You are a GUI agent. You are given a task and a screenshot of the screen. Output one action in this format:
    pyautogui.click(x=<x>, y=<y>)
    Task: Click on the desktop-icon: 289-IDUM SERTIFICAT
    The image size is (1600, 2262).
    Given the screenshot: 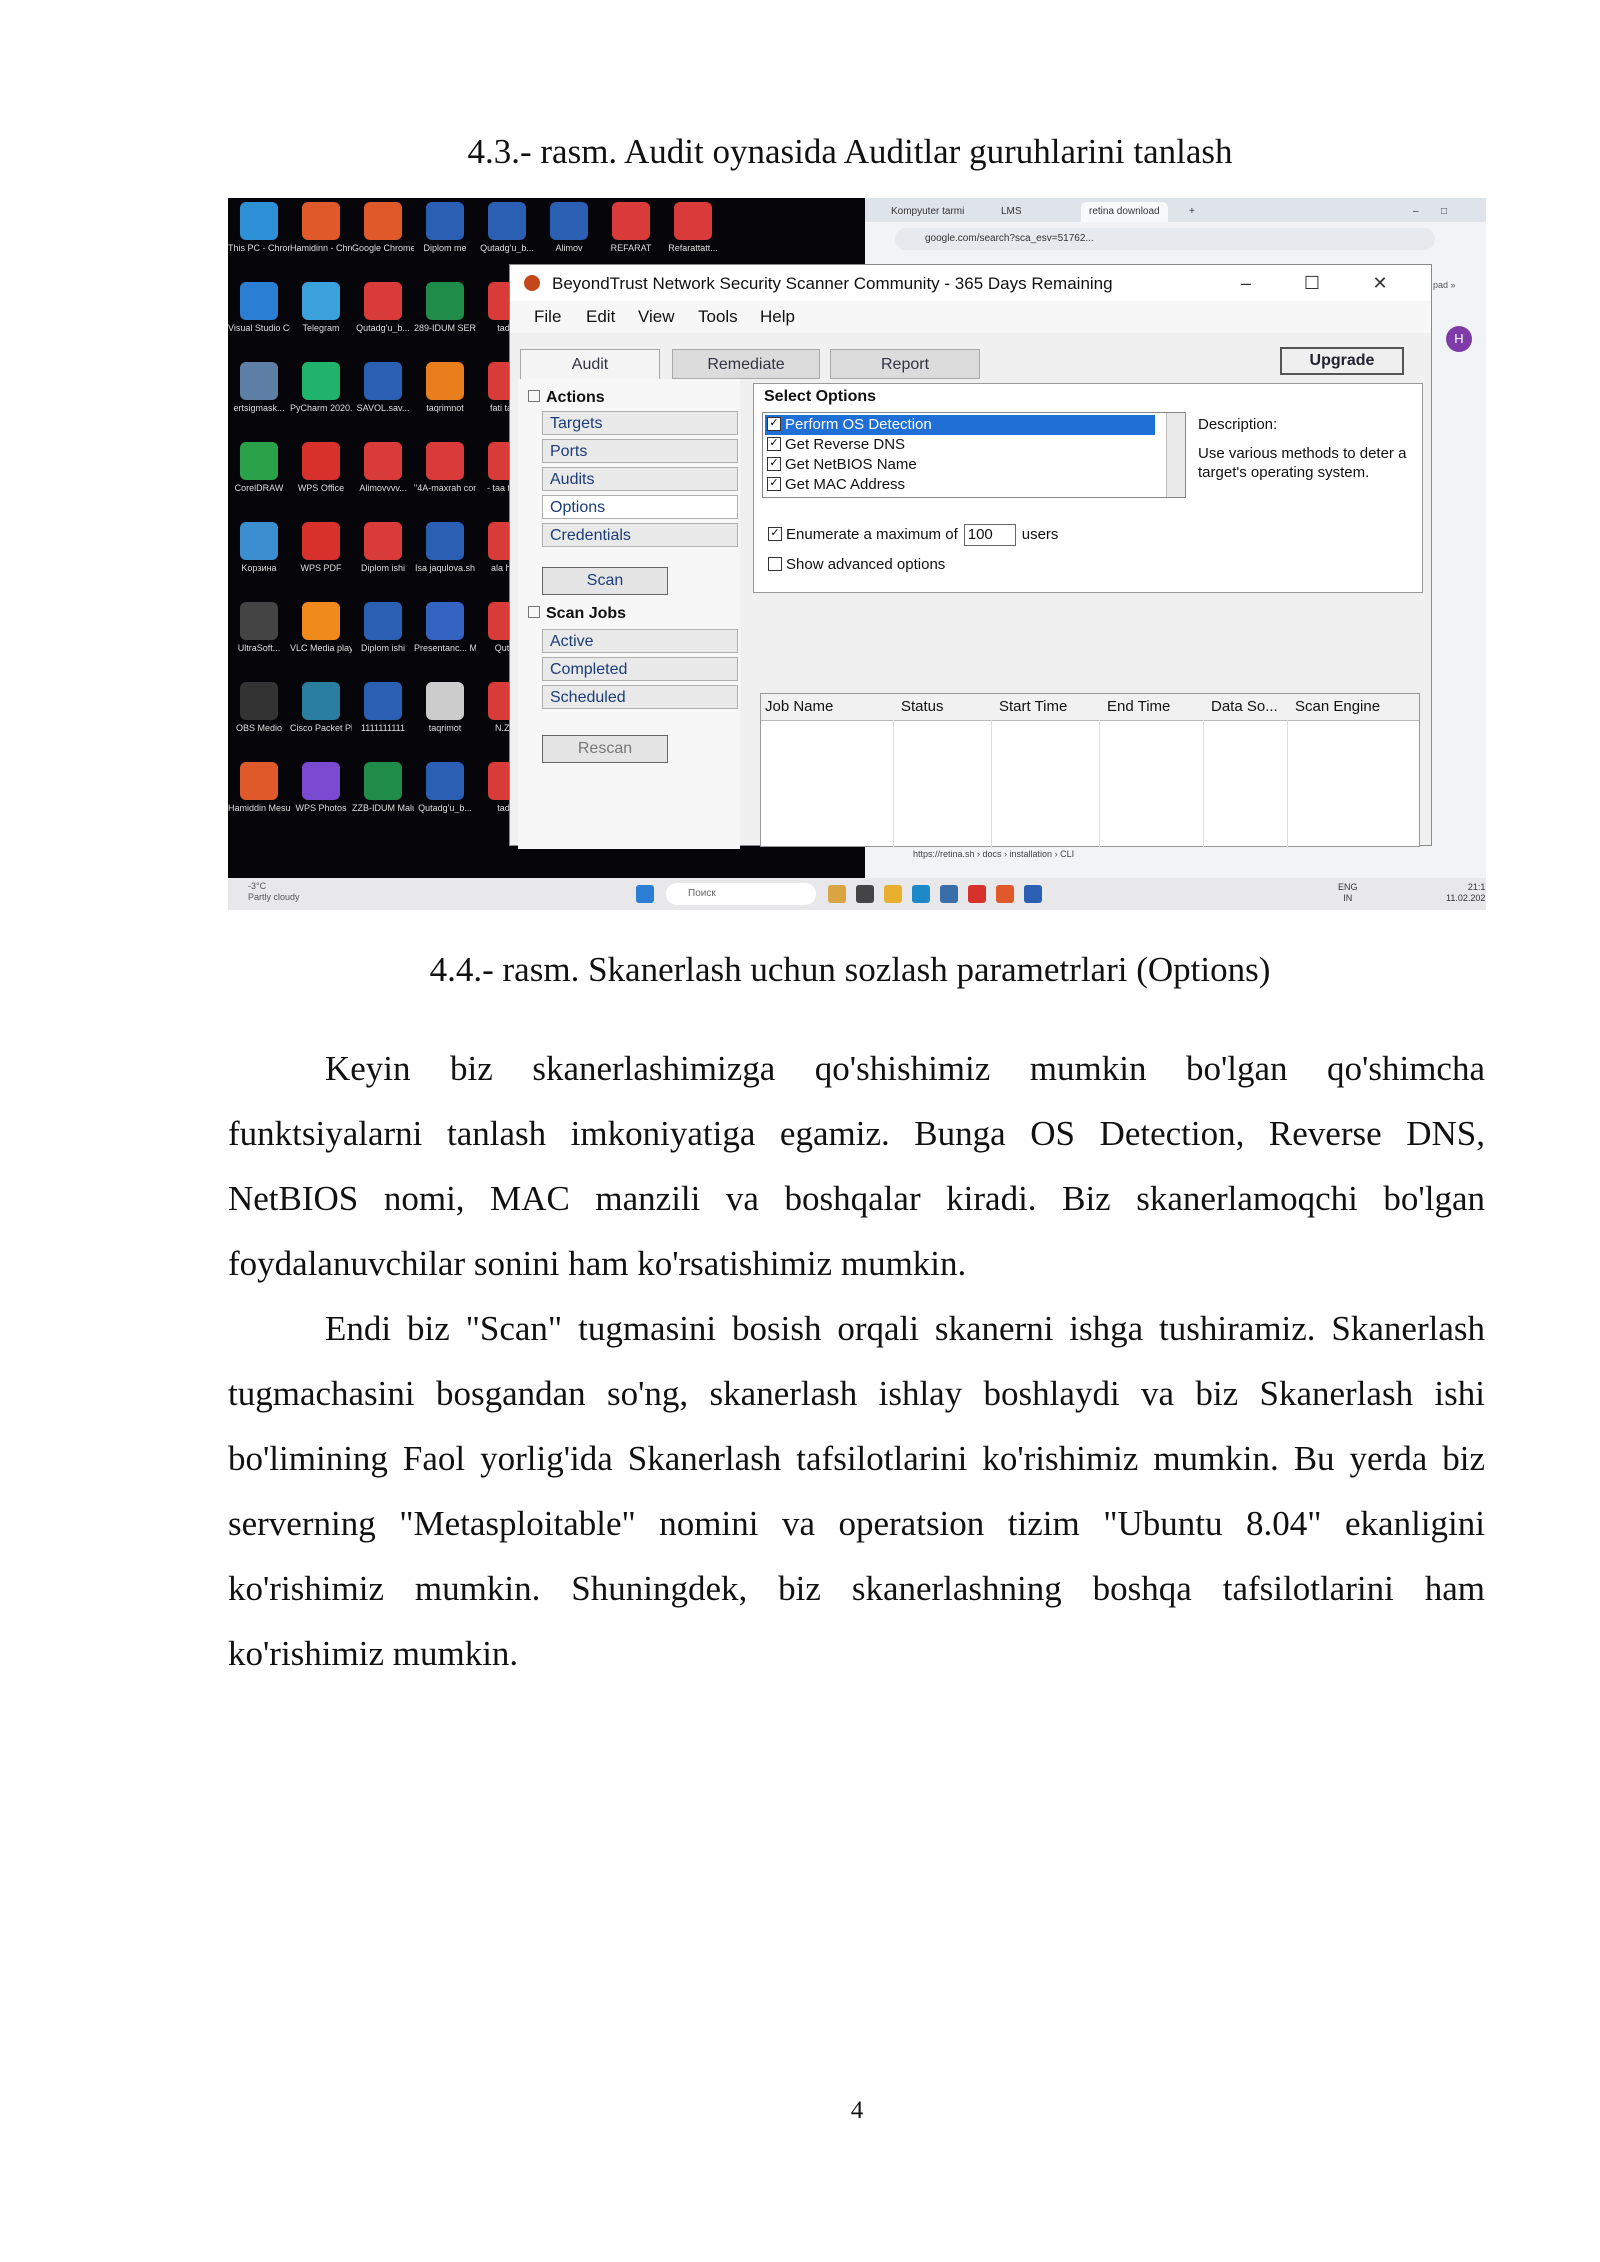 What is the action you would take?
    pyautogui.click(x=445, y=307)
    